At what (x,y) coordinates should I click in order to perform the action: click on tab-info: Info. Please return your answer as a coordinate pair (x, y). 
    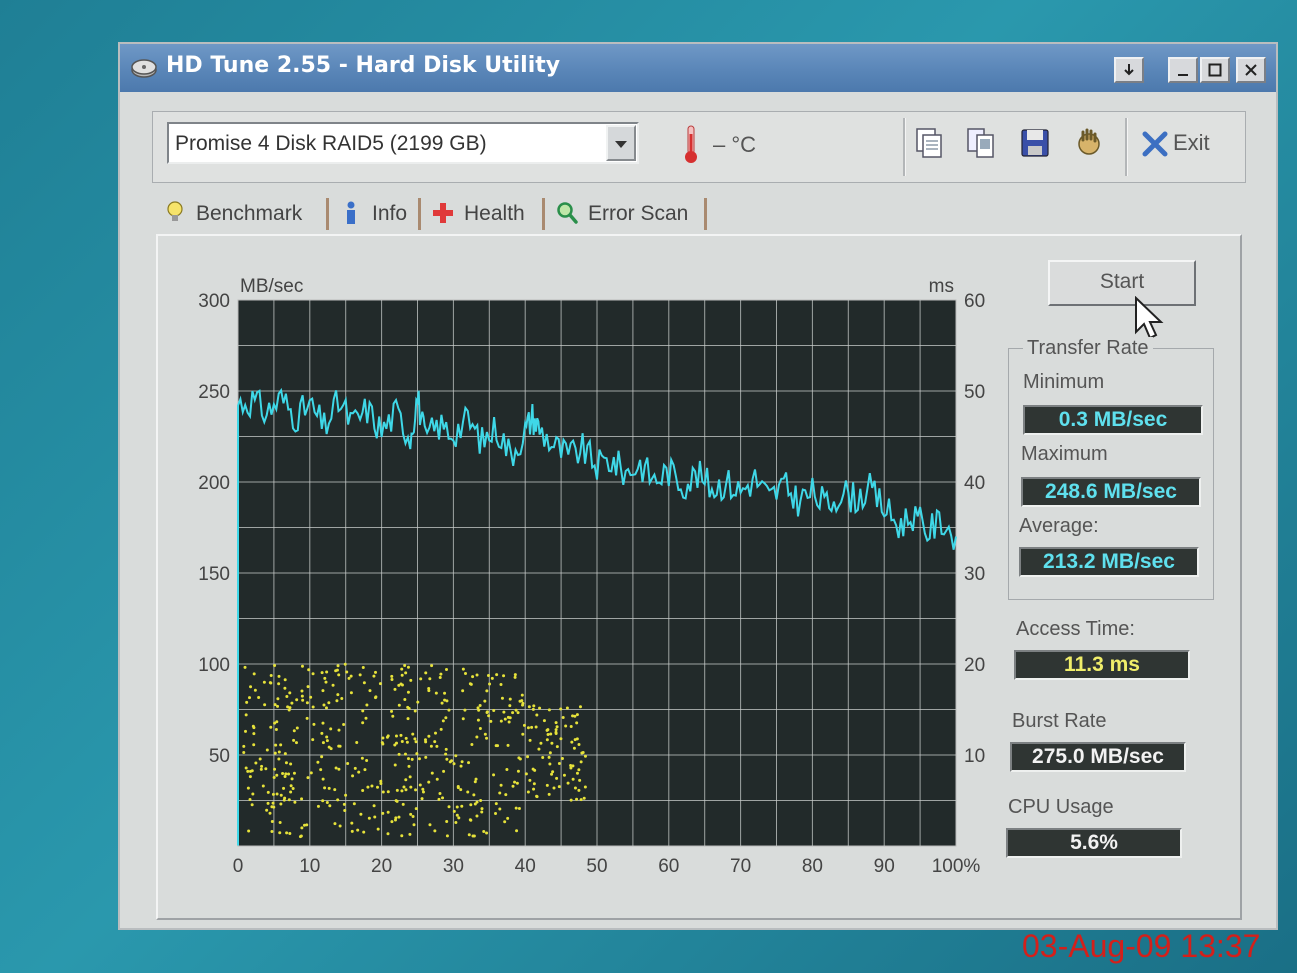
    Looking at the image, I should click on (374, 214).